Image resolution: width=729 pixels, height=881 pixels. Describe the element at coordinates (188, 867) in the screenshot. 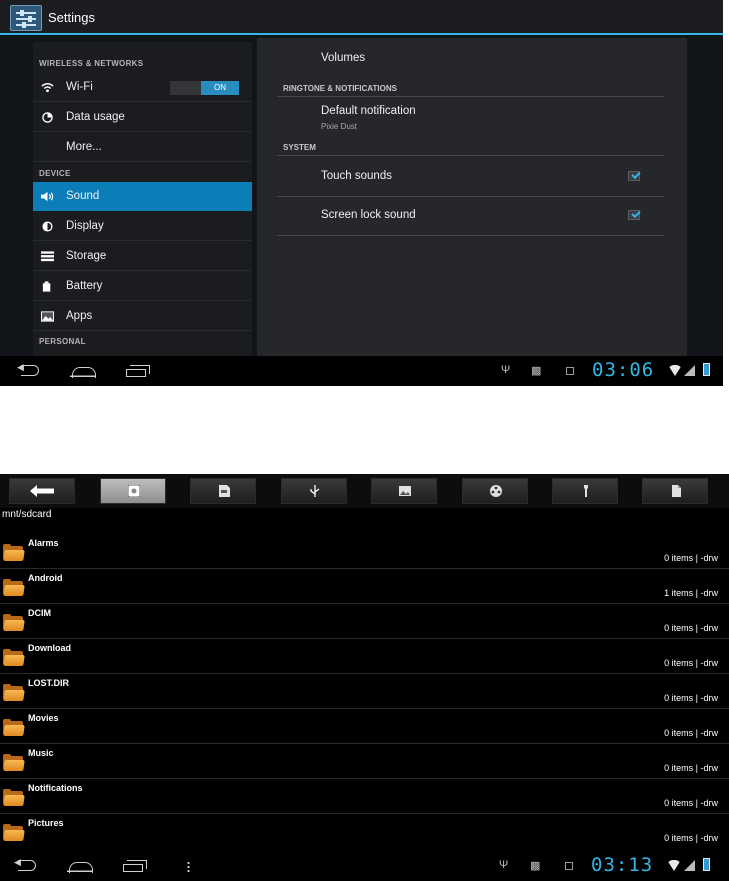

I see `overflow-menu-icon` at that location.